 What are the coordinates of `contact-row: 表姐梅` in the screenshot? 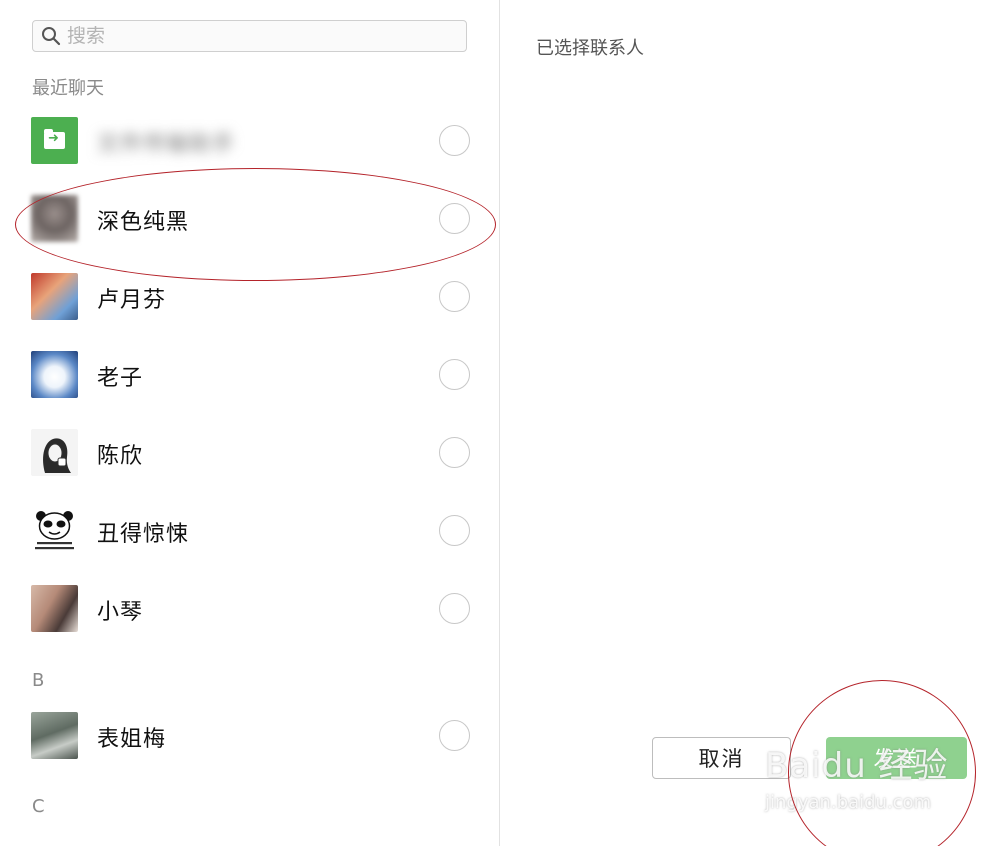 It's located at (249, 736).